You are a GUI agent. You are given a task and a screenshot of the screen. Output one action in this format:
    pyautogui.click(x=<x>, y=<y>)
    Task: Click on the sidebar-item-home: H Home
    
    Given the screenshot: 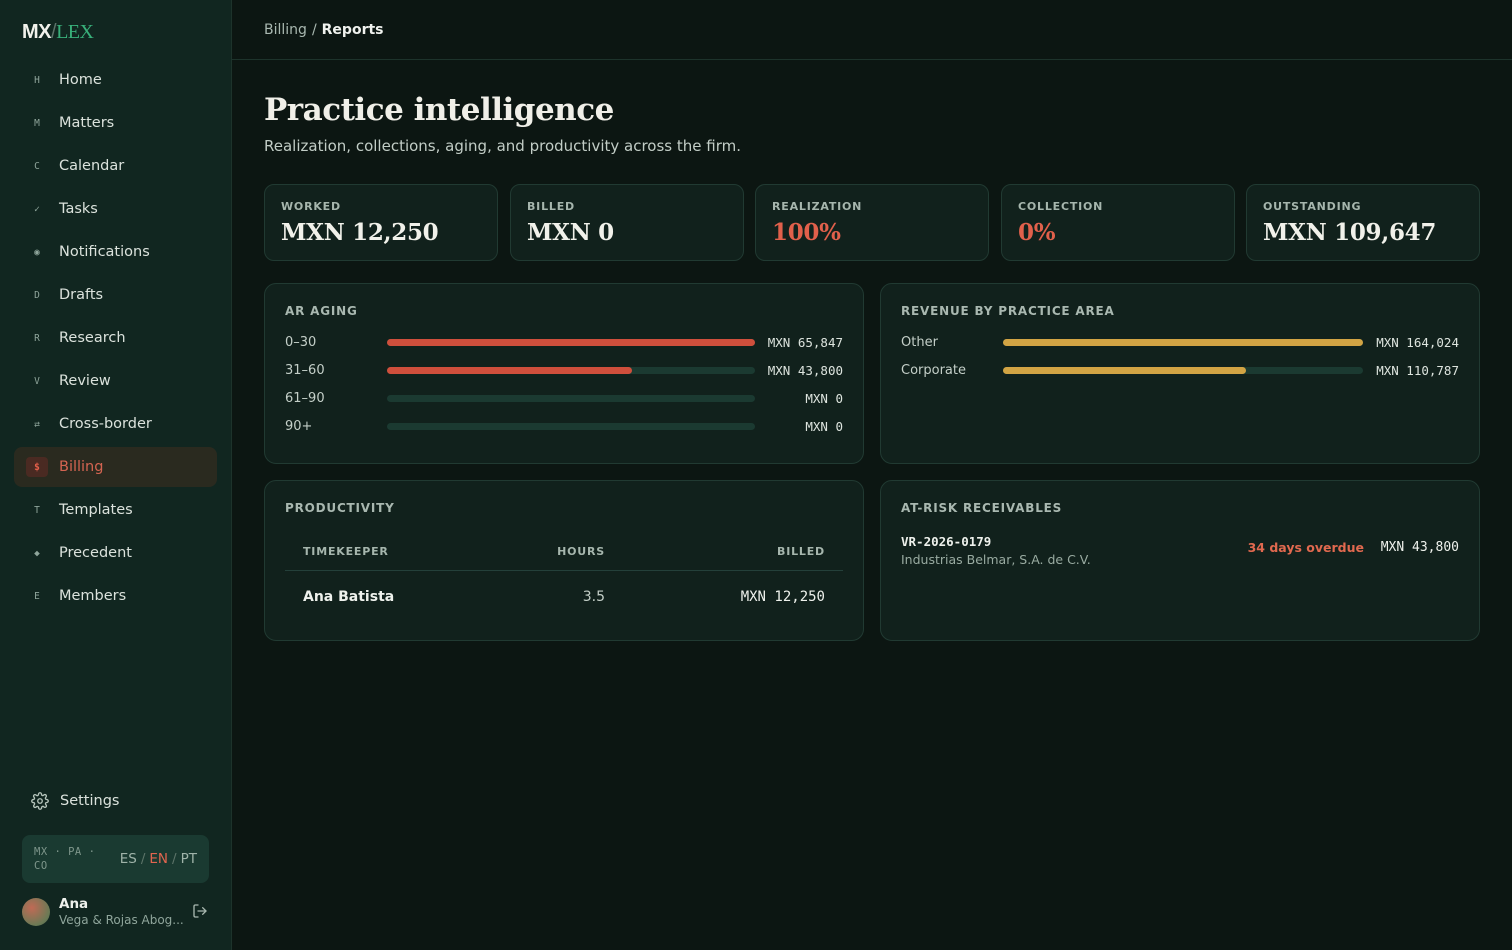 What is the action you would take?
    pyautogui.click(x=115, y=80)
    